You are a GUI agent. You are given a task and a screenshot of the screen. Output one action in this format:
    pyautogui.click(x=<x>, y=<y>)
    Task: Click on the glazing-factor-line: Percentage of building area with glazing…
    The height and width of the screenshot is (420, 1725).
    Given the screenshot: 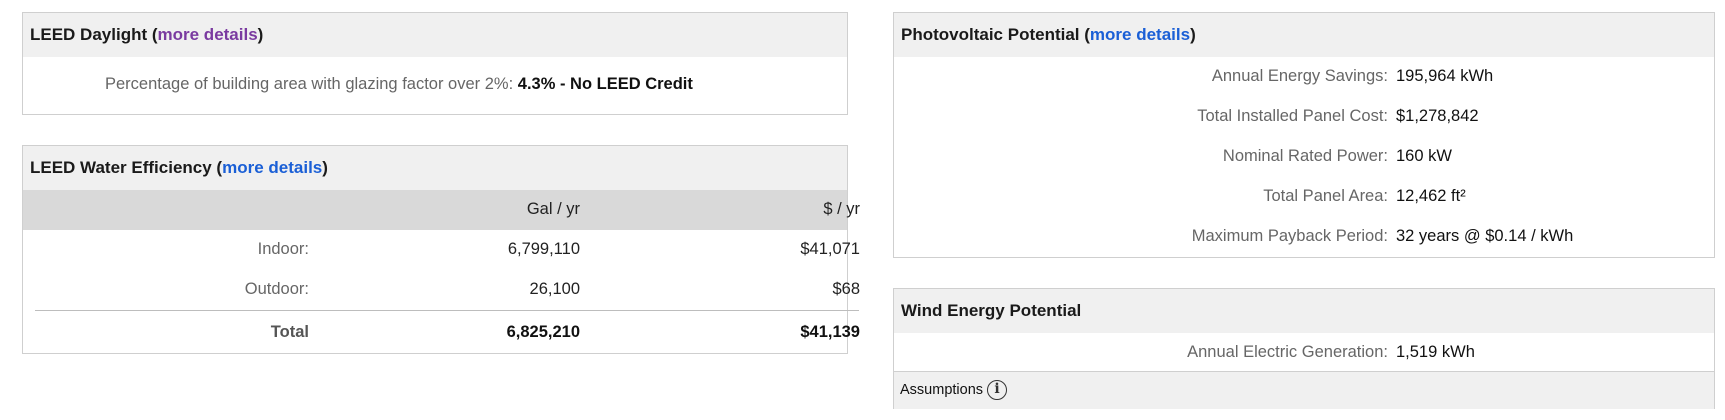 What is the action you would take?
    pyautogui.click(x=399, y=84)
    